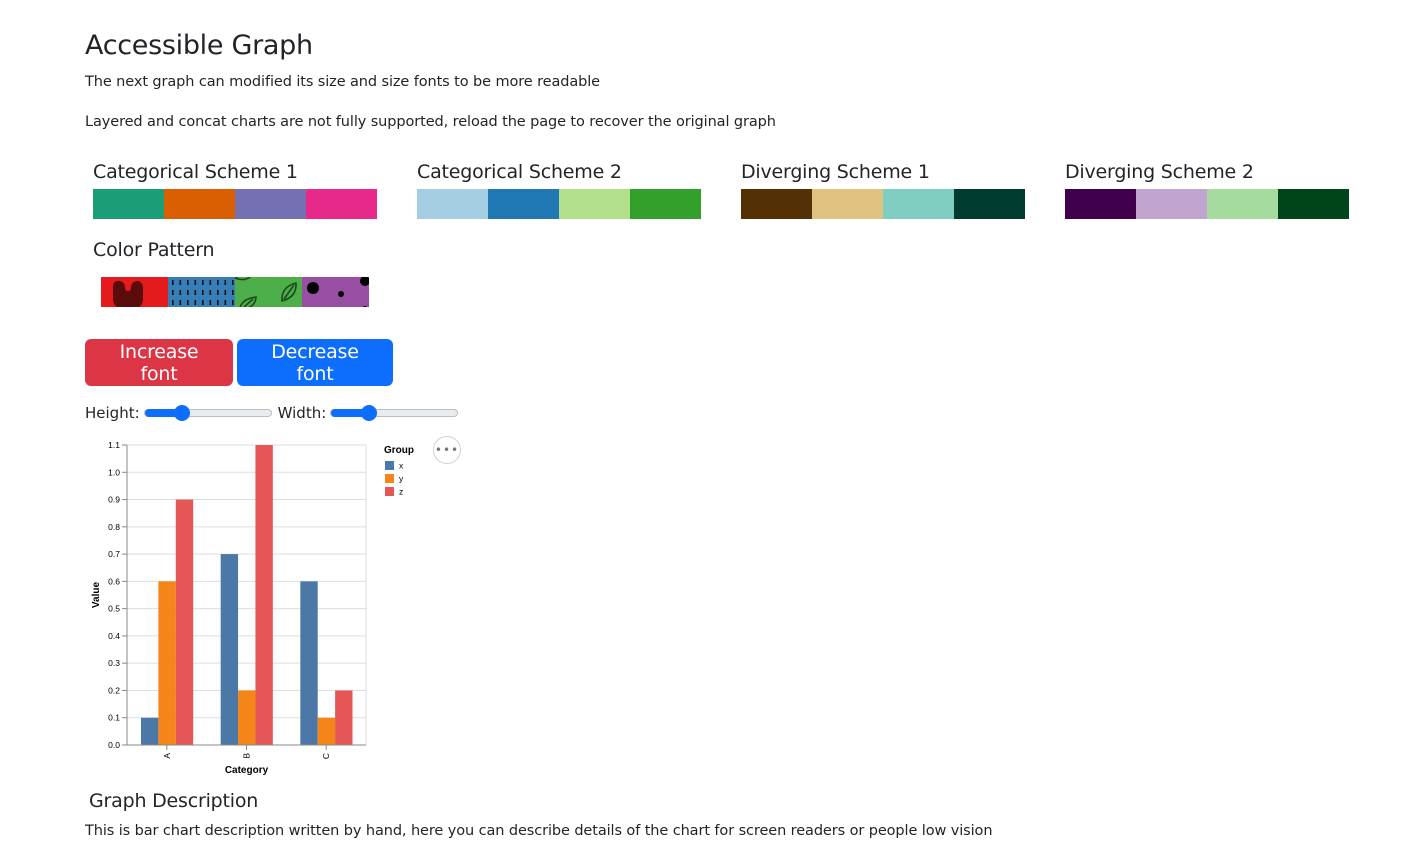  Describe the element at coordinates (399, 450) in the screenshot. I see `legend-title: Group` at that location.